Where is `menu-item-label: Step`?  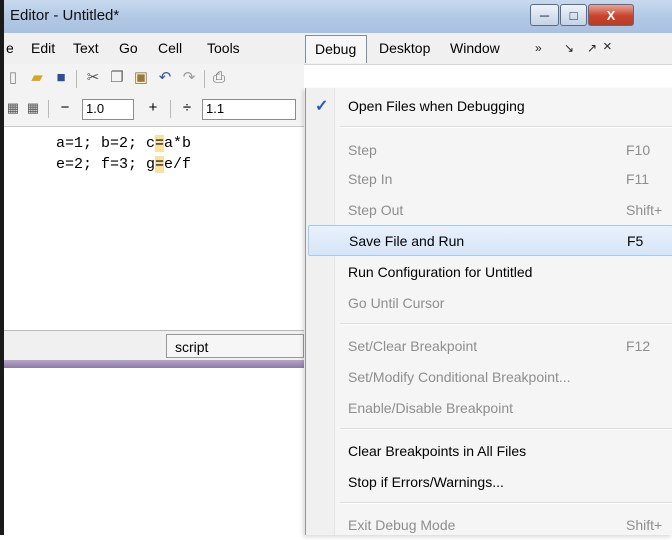
menu-item-label: Step is located at coordinates (362, 150).